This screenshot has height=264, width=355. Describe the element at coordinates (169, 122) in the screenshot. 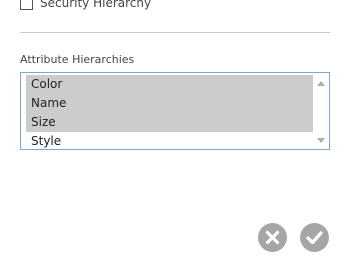

I see `list-item-size: Size` at that location.